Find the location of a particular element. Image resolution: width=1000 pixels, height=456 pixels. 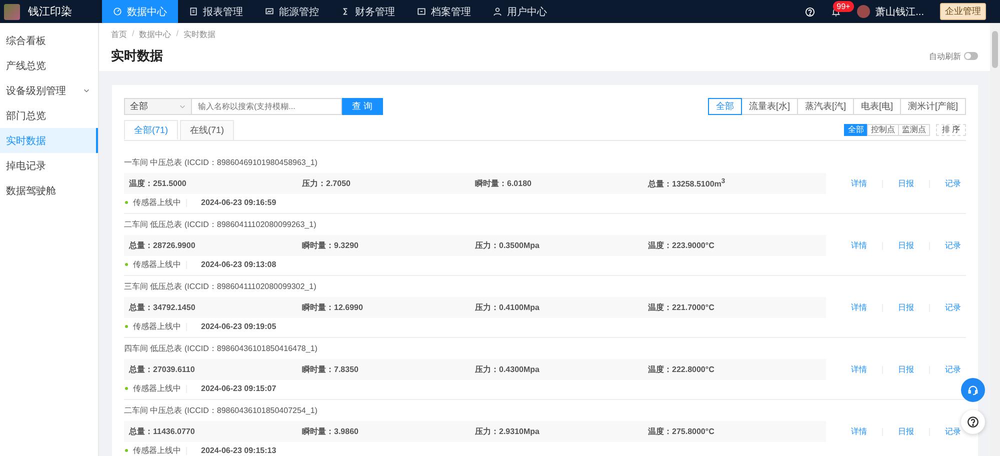

category-select: 全部 is located at coordinates (158, 106).